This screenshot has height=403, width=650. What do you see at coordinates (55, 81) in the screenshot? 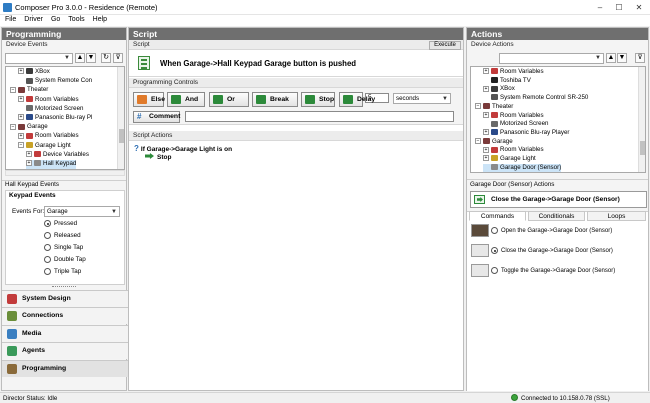
I see `tree-item: System Remote Con` at bounding box center [55, 81].